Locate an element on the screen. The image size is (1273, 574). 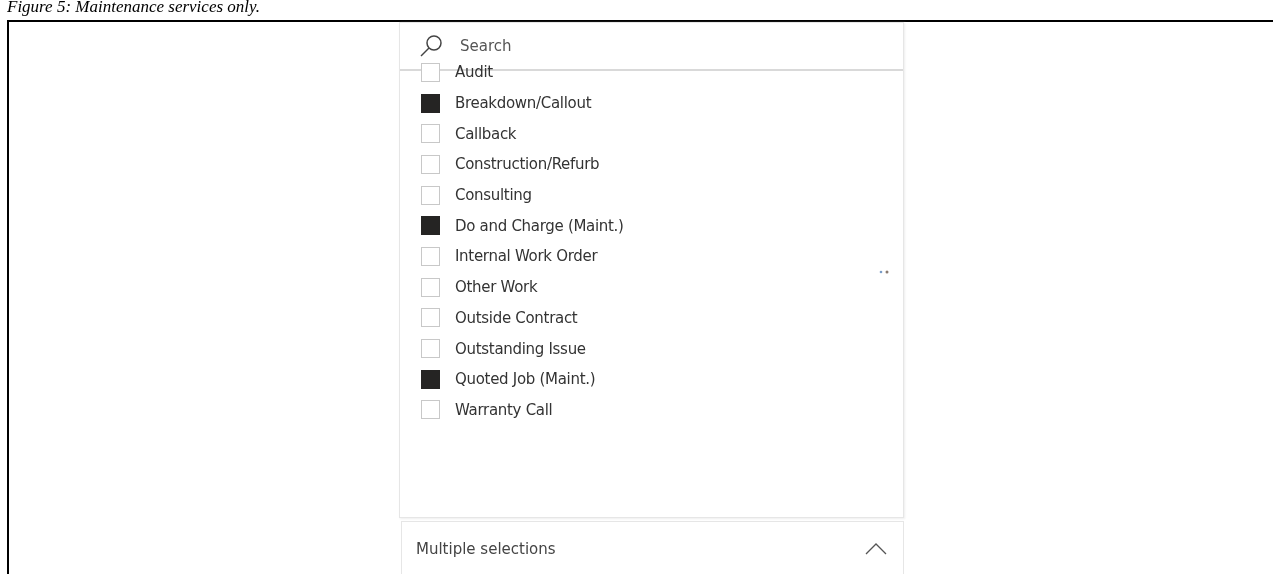
item-label: Other Work is located at coordinates (496, 287).